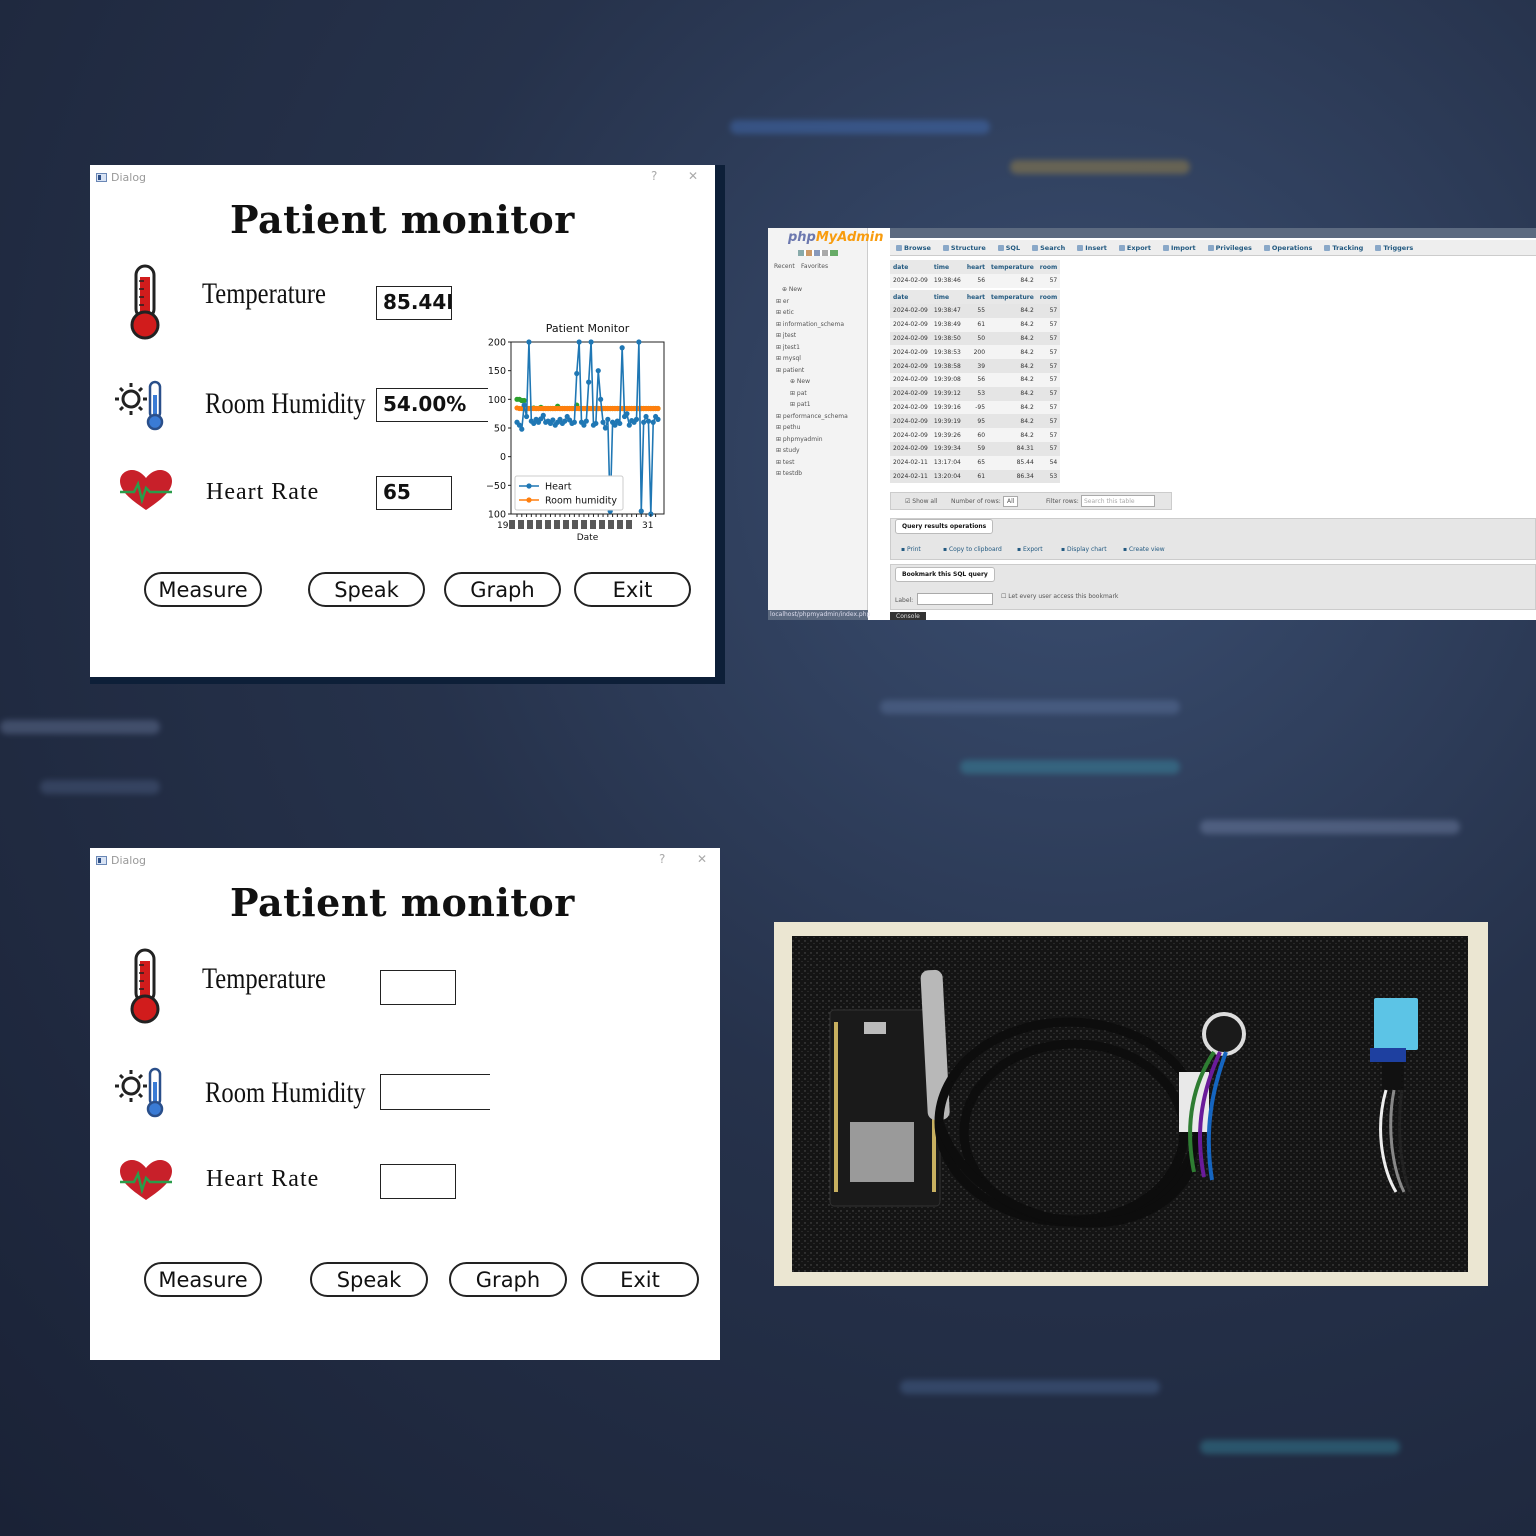 The width and height of the screenshot is (1536, 1536). I want to click on tree-item: ⊞ performance_schema, so click(812, 416).